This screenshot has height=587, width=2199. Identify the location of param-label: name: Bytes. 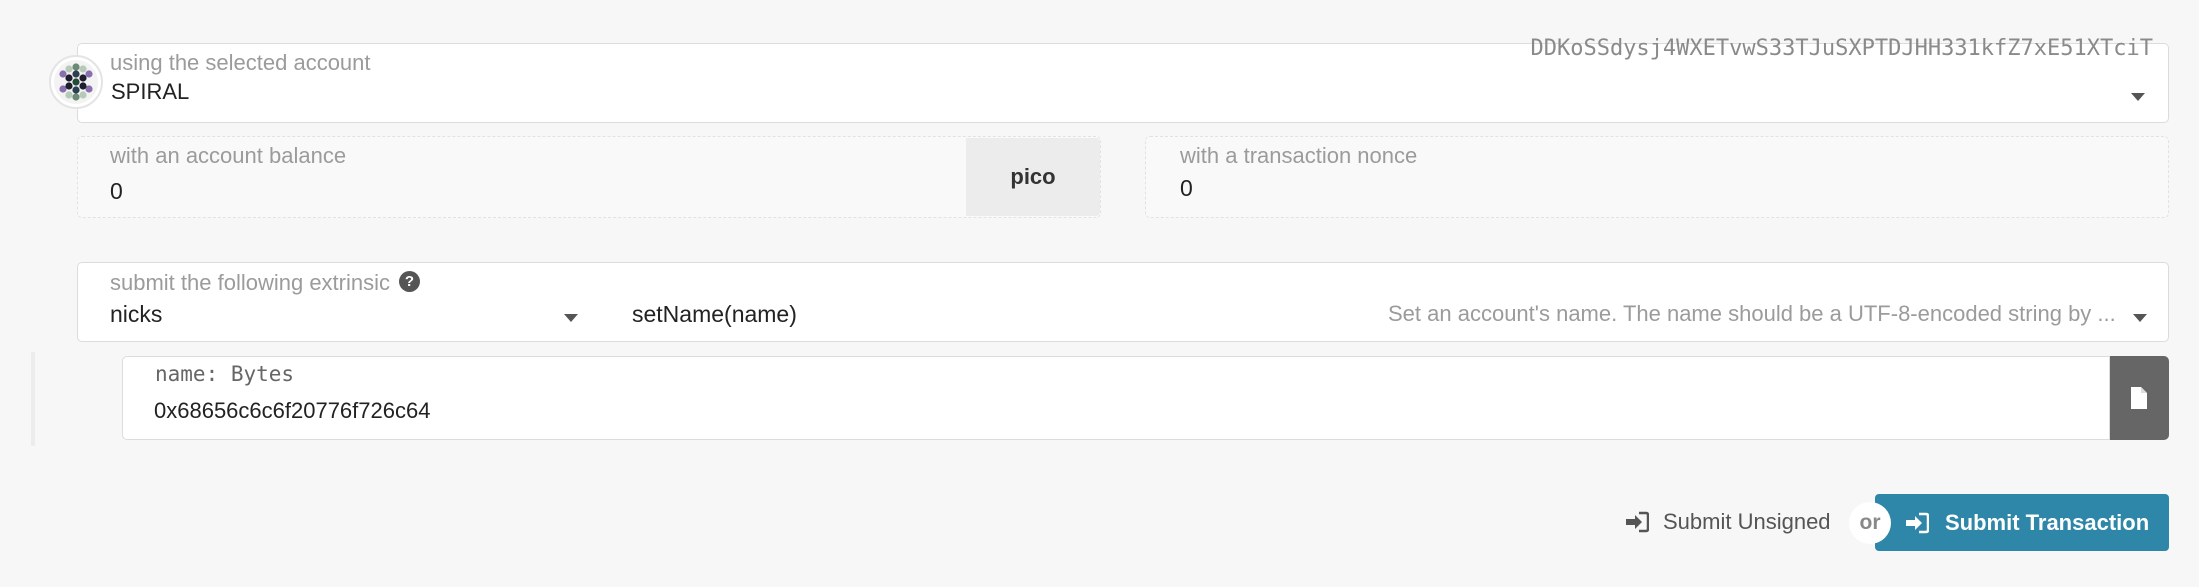
(225, 374).